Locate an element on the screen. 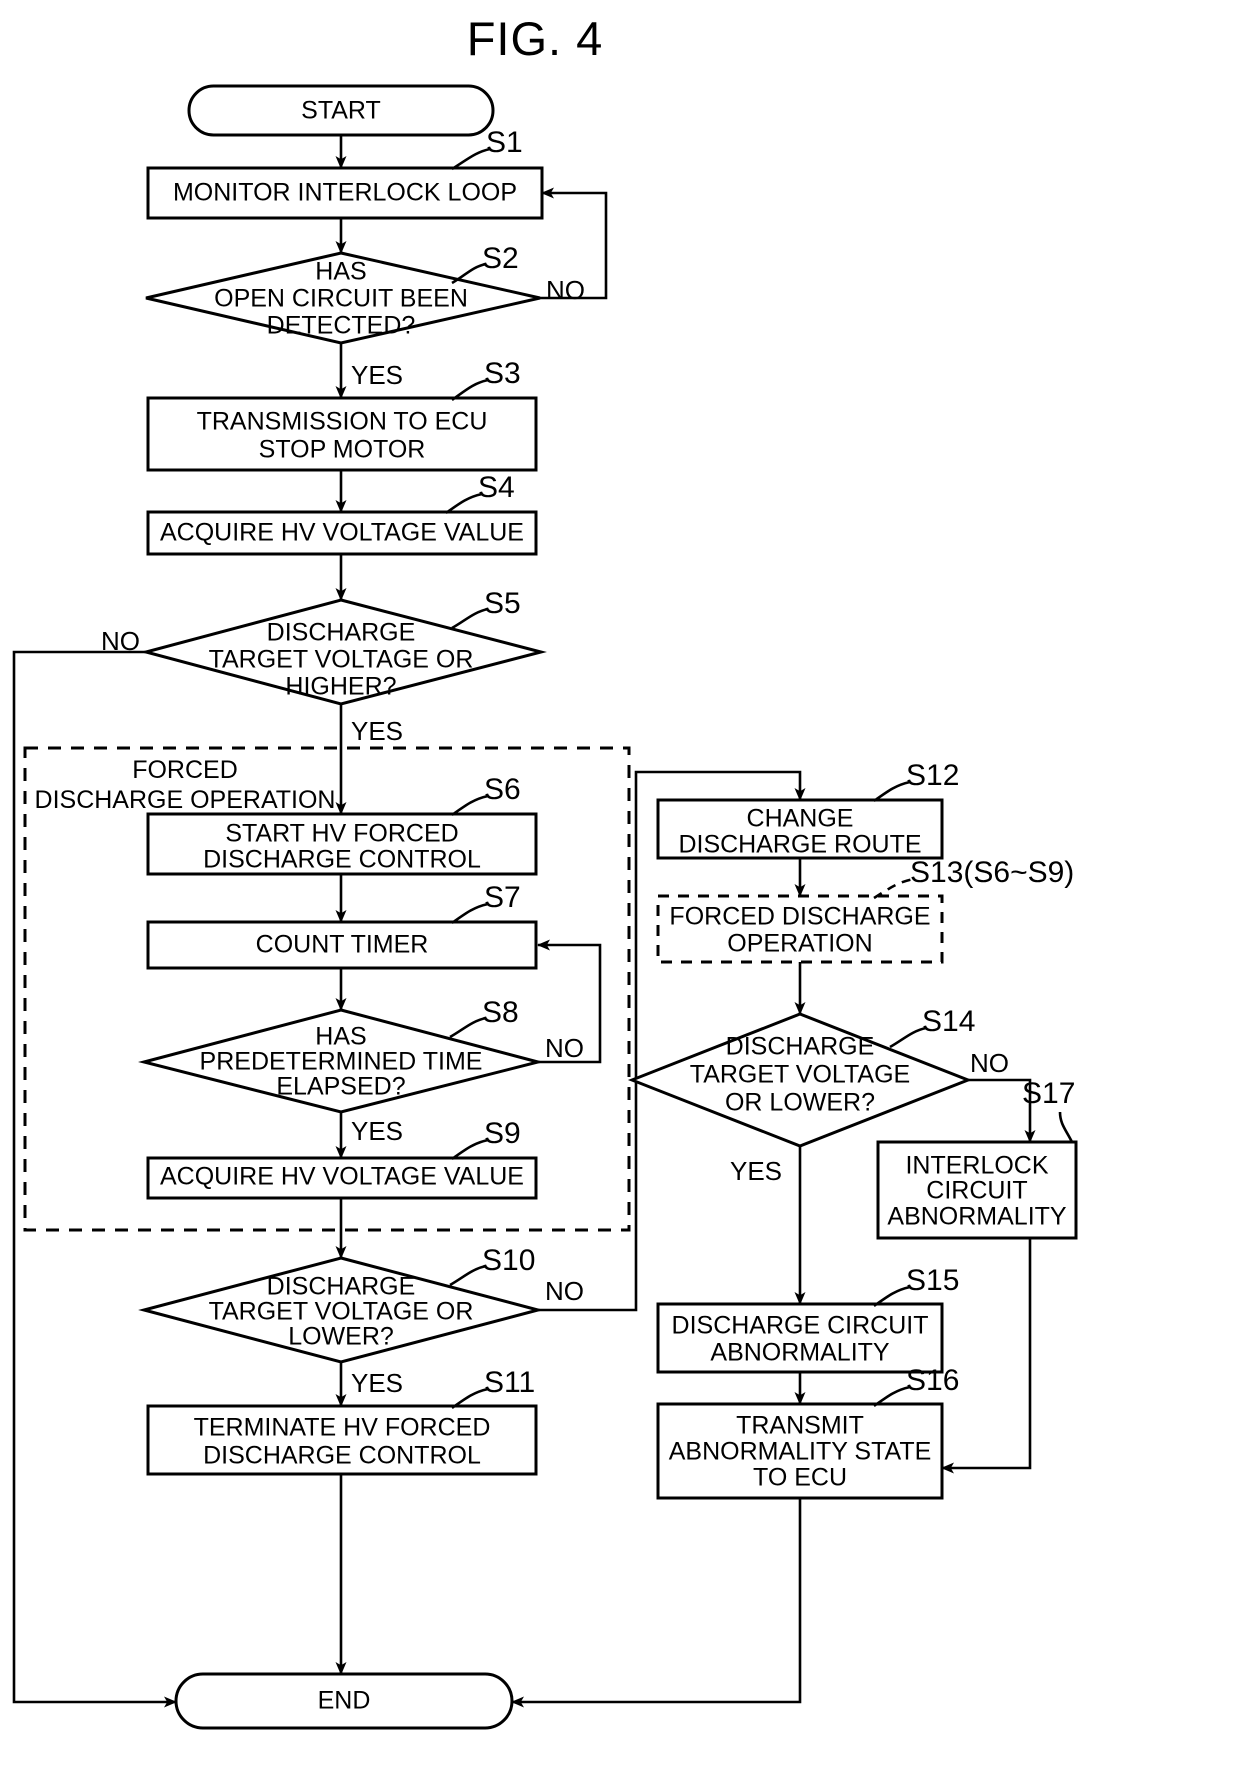  node-s10-line3: LOWER? is located at coordinates (341, 1337).